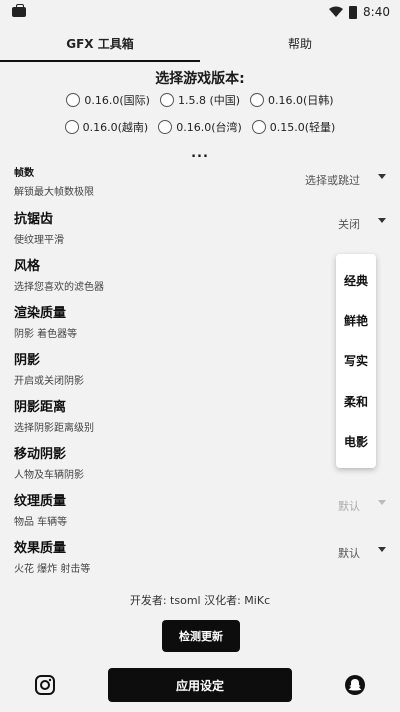 Image resolution: width=400 pixels, height=712 pixels. What do you see at coordinates (332, 180) in the screenshot?
I see `setting-value: 选择或跳过` at bounding box center [332, 180].